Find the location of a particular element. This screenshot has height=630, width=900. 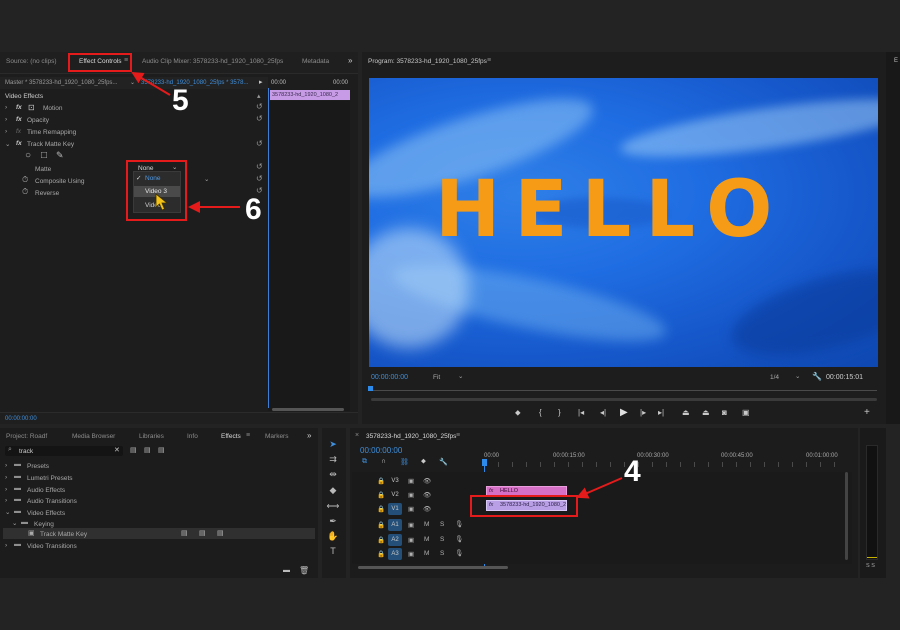

arrow-to-timeline-clips is located at coordinates (599, 488).